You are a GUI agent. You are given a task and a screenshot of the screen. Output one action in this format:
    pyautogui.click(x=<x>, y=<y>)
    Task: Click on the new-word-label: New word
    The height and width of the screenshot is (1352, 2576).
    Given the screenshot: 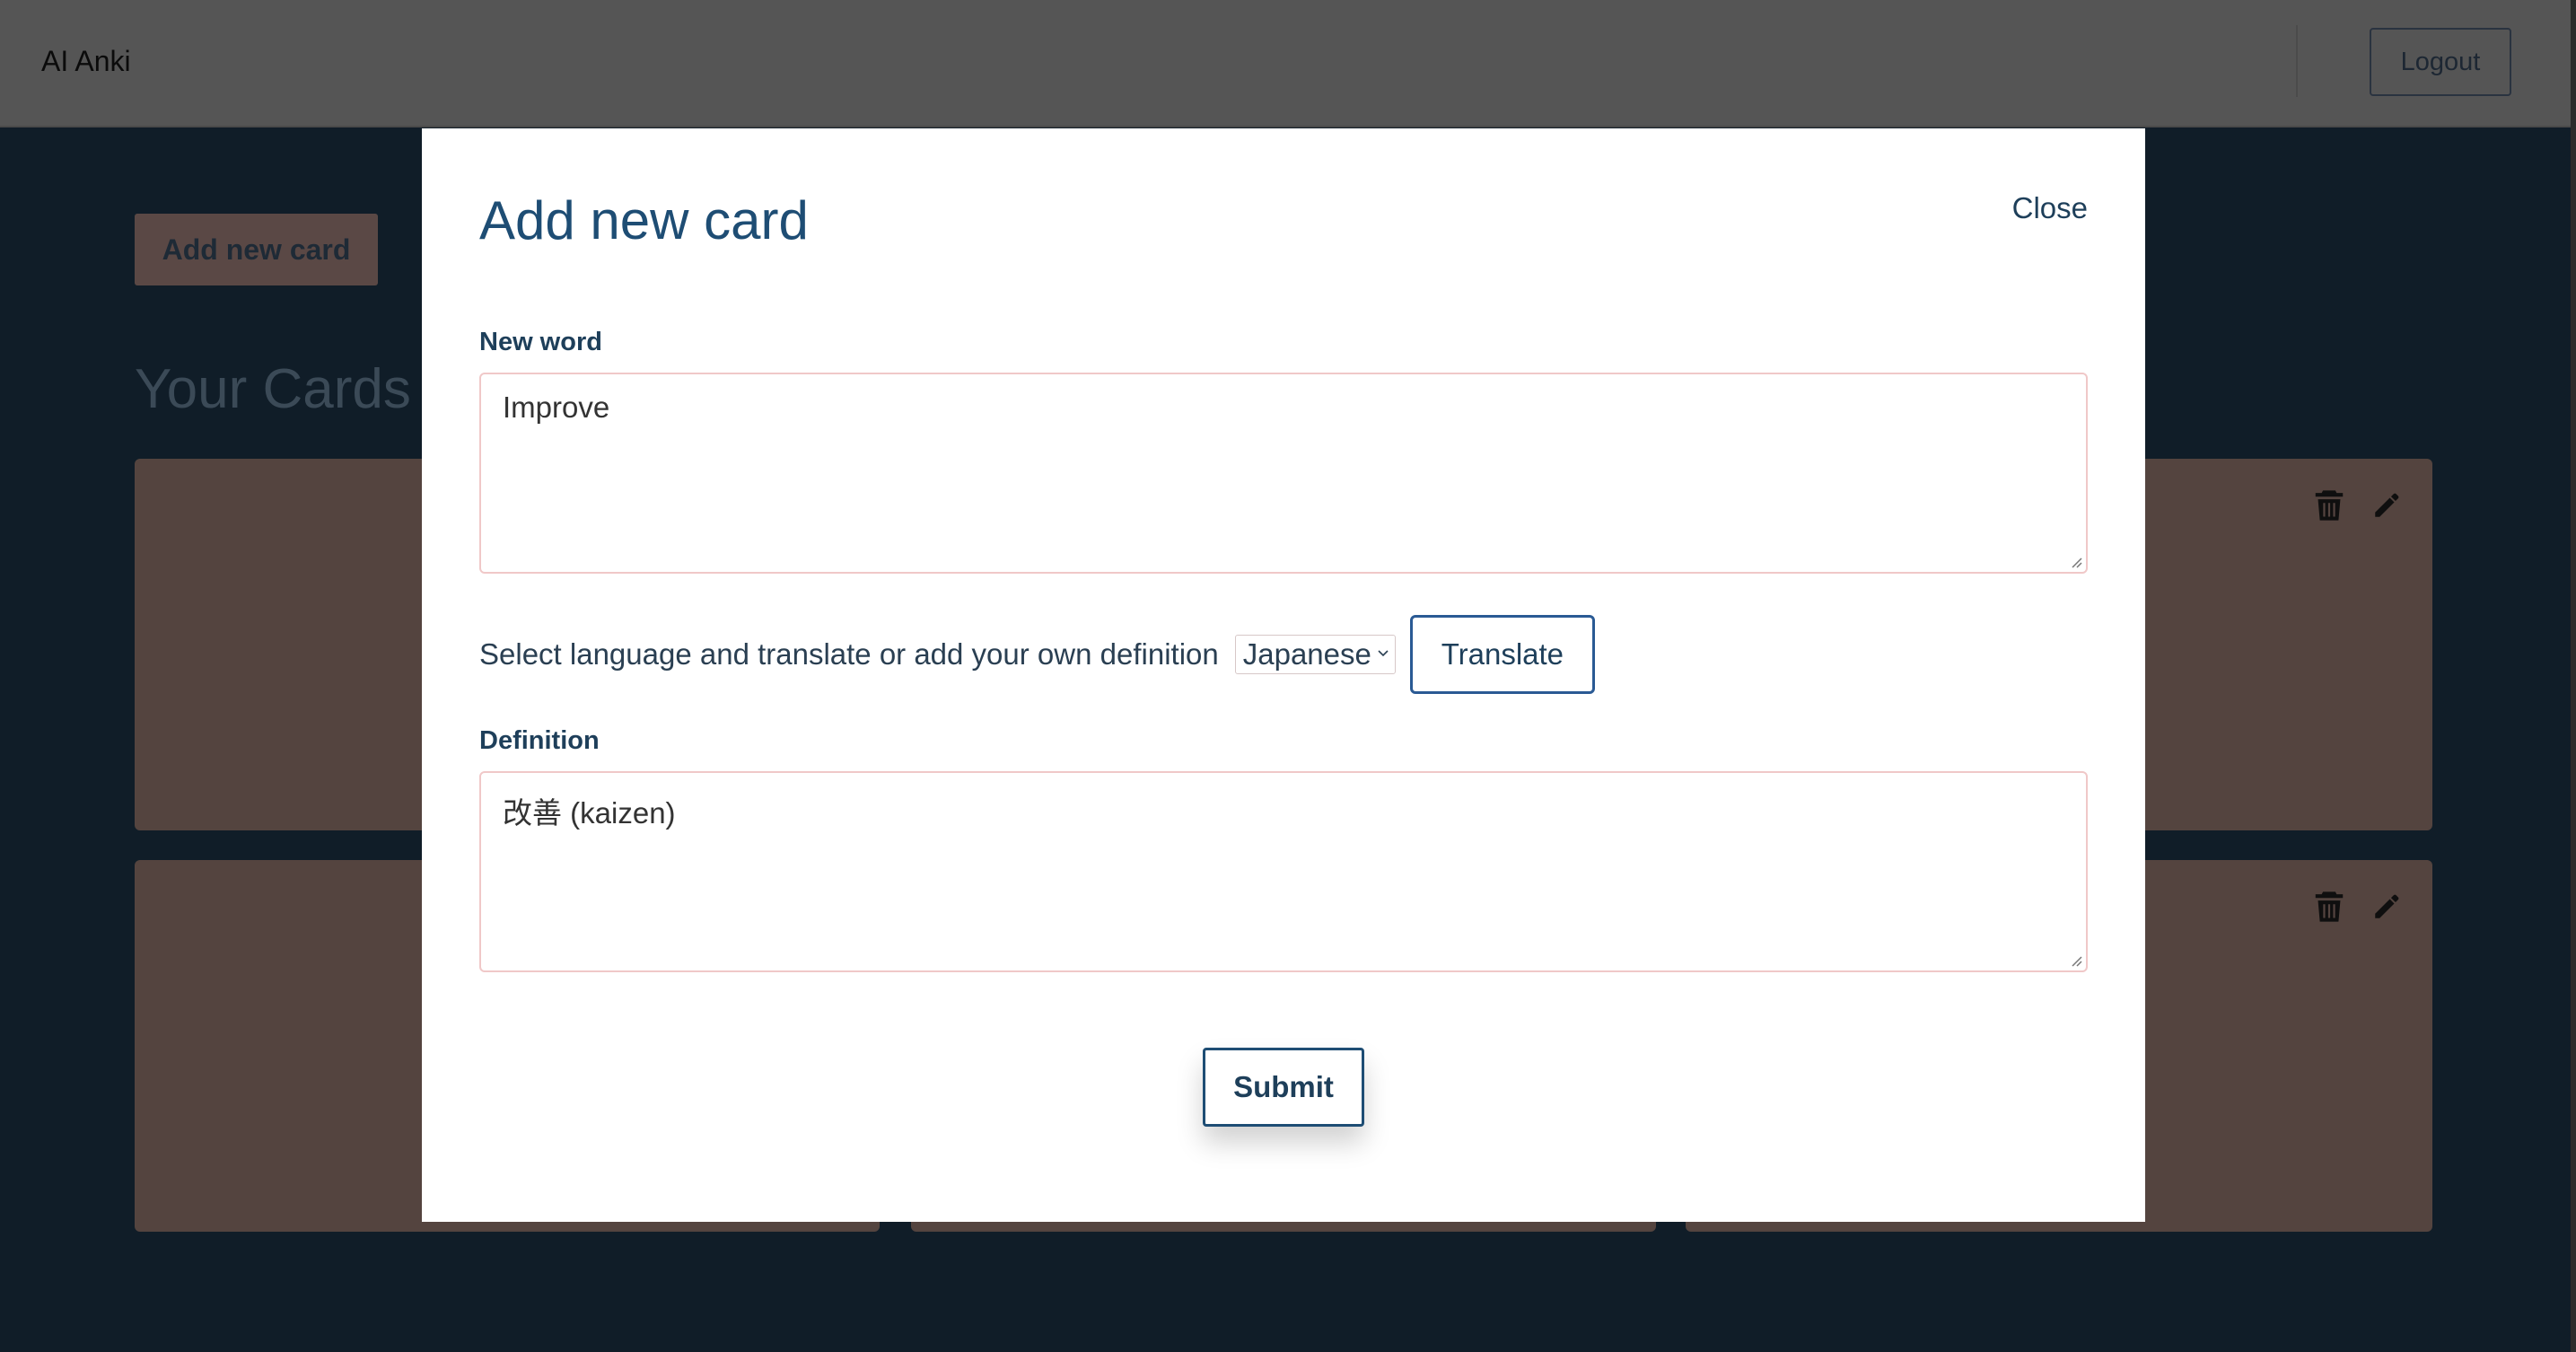 What is the action you would take?
    pyautogui.click(x=540, y=342)
    